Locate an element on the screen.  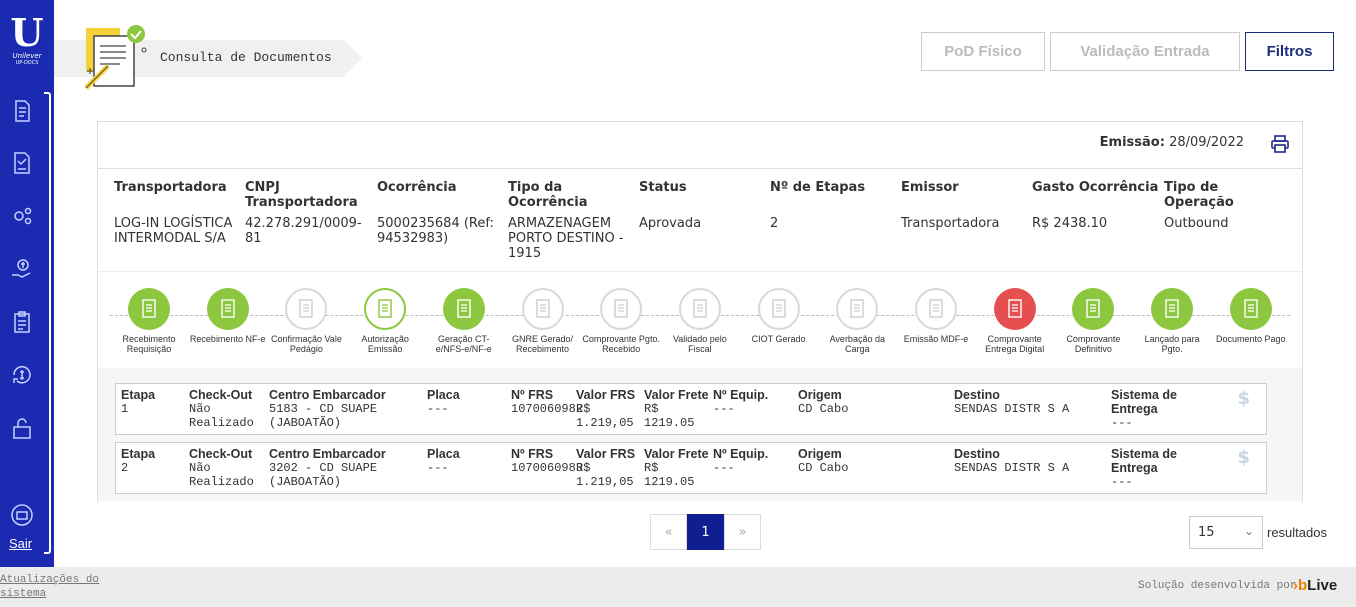
timeline-step: Comprovante Pgto. Recebido is located at coordinates (621, 321).